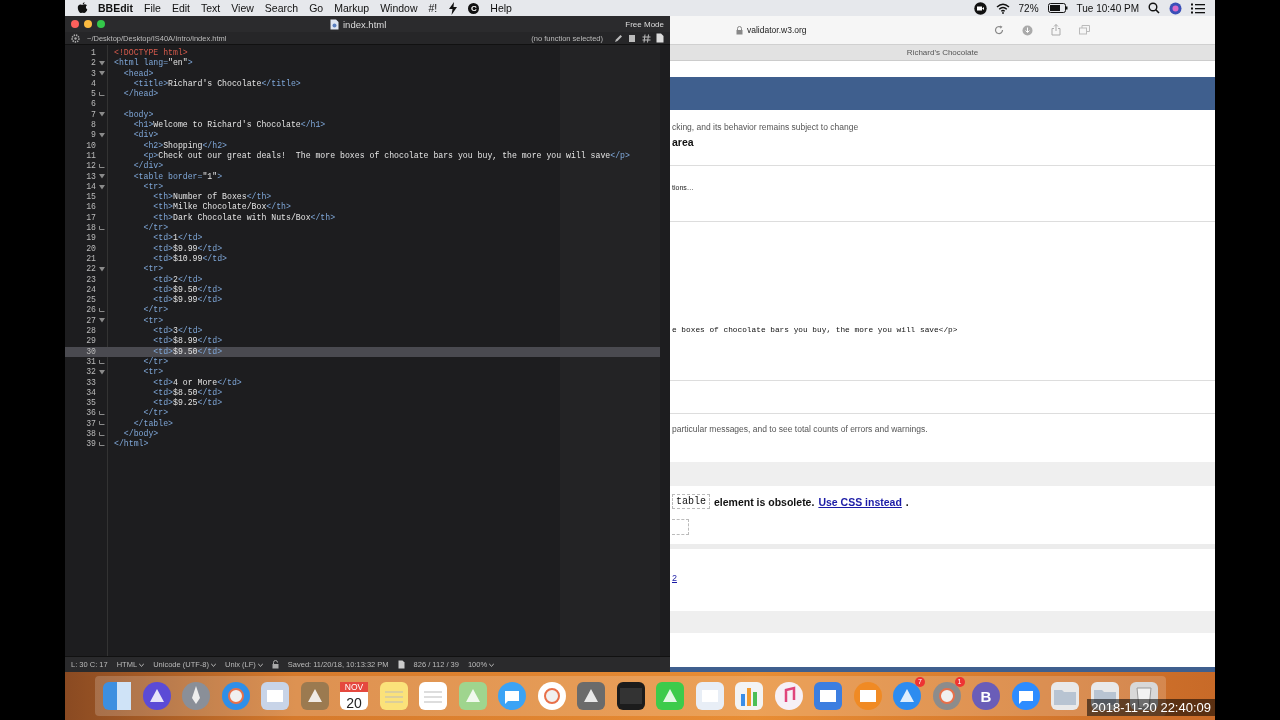  Describe the element at coordinates (155, 362) in the screenshot. I see `code-line: </tr>` at that location.